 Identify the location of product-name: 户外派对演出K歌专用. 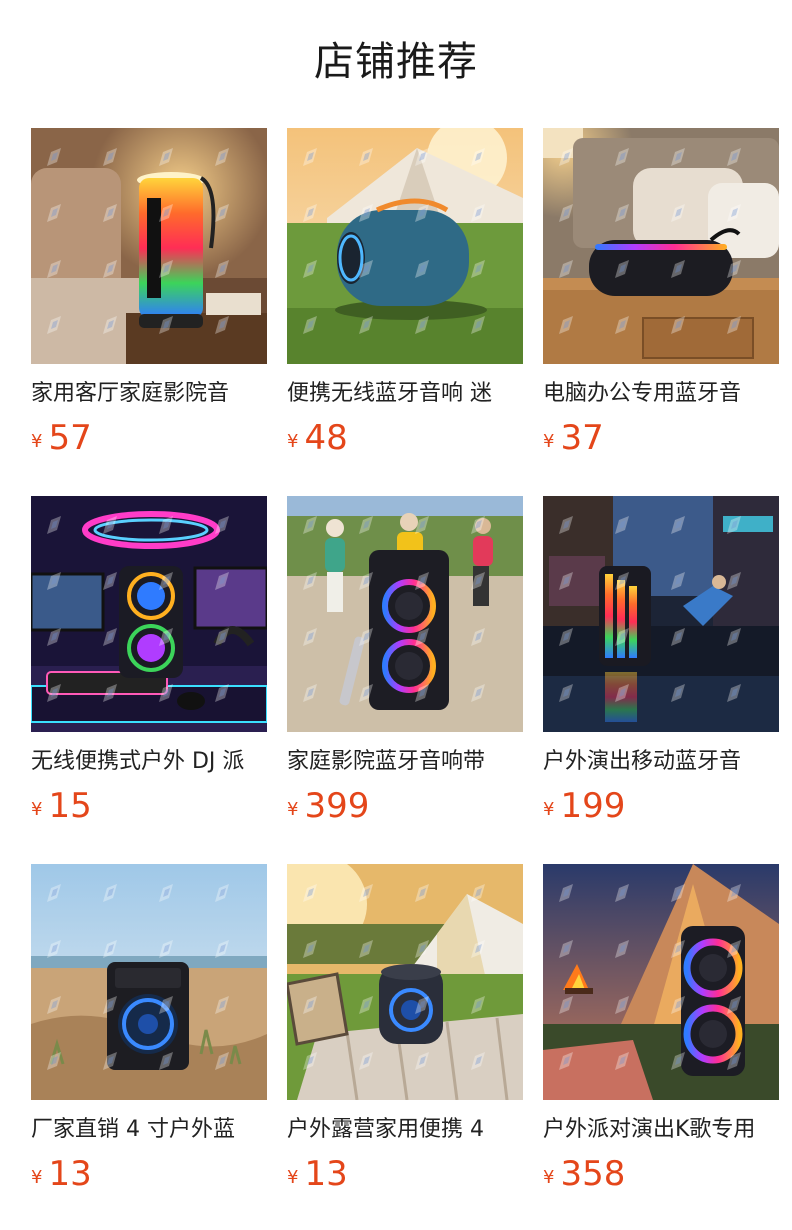
(661, 1130).